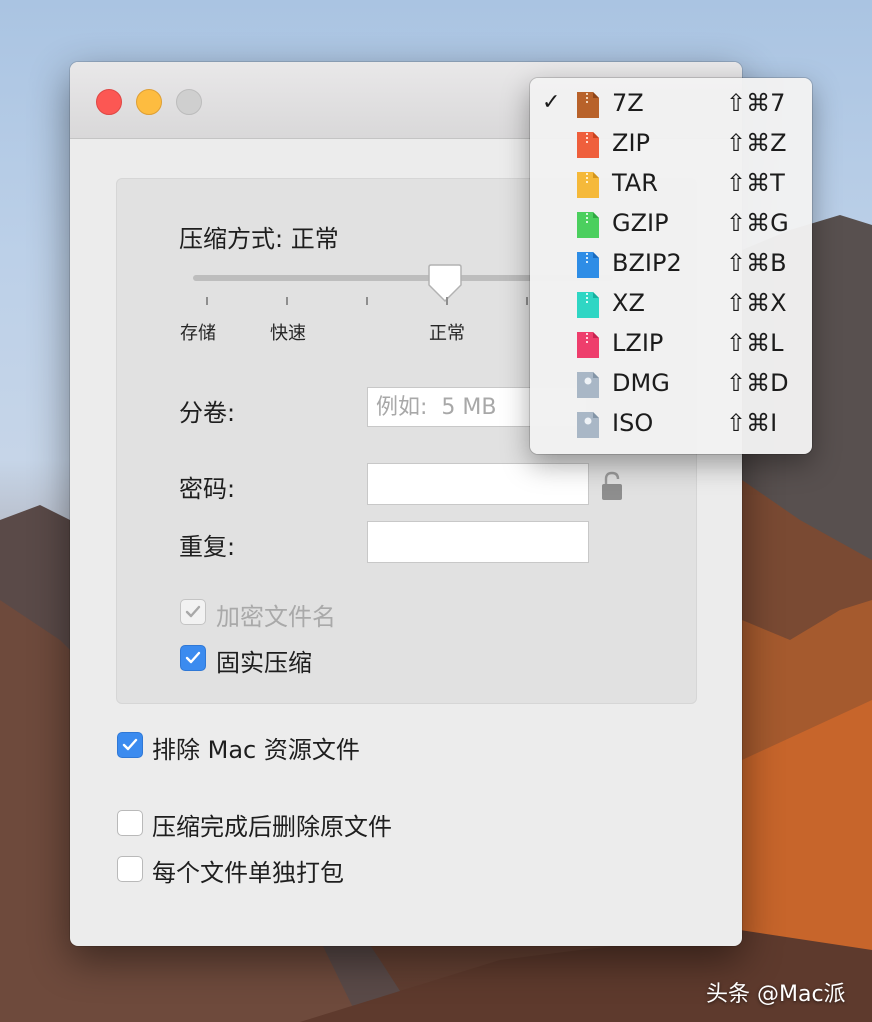  Describe the element at coordinates (756, 303) in the screenshot. I see `shortcut: ⇧⌘X` at that location.